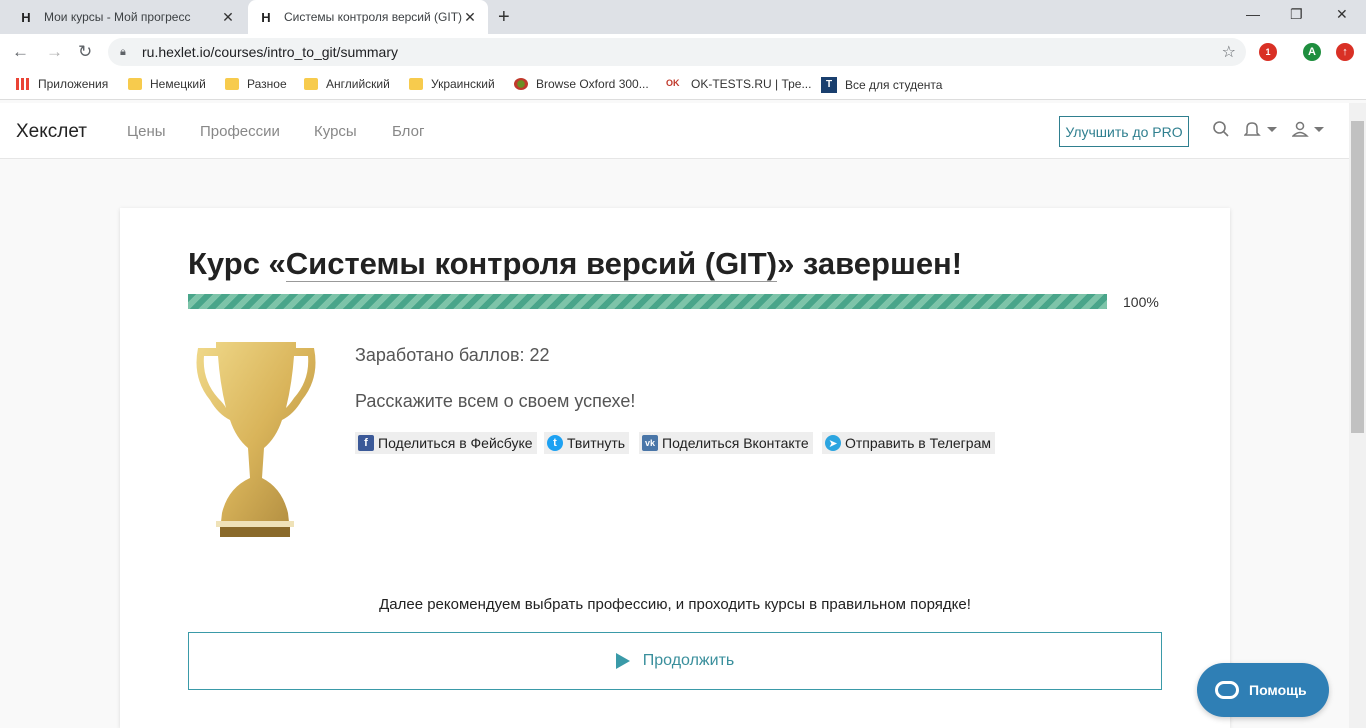 This screenshot has width=1366, height=728. I want to click on browser-tab-git-course: H Системы контроля версий (GIT) ✕, so click(368, 17).